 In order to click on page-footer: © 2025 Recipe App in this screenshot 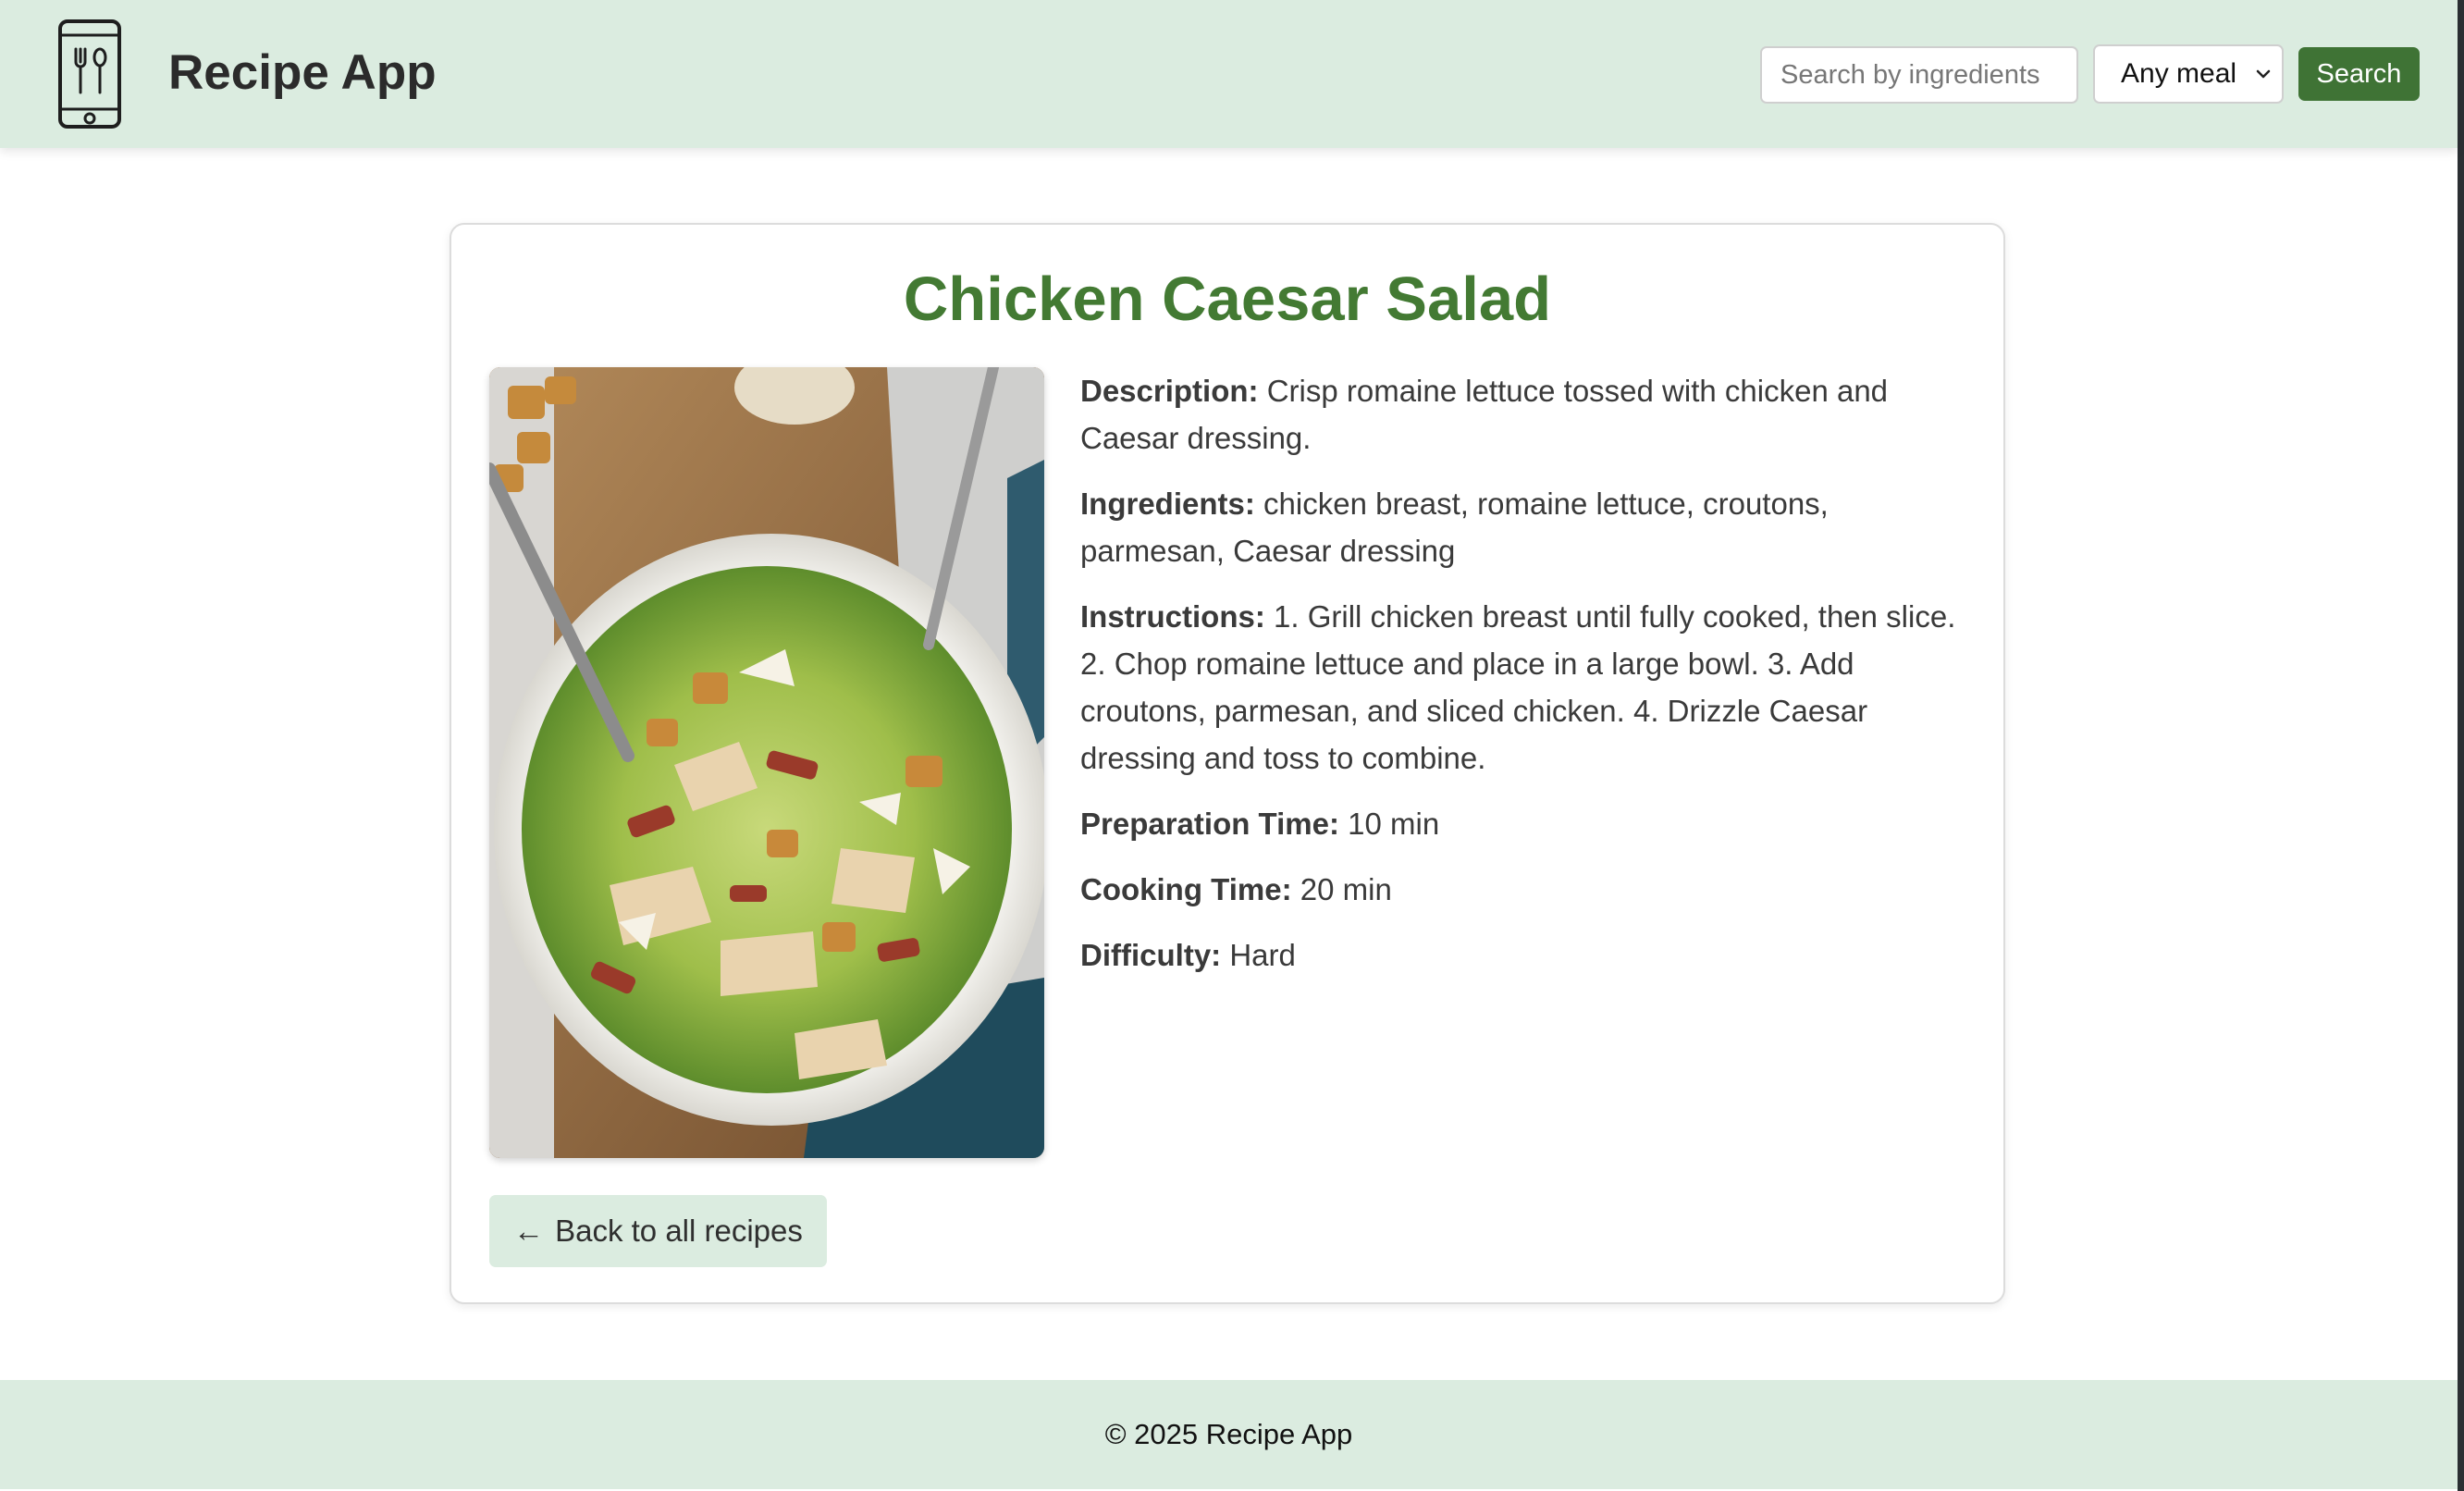, I will do `click(1229, 1434)`.